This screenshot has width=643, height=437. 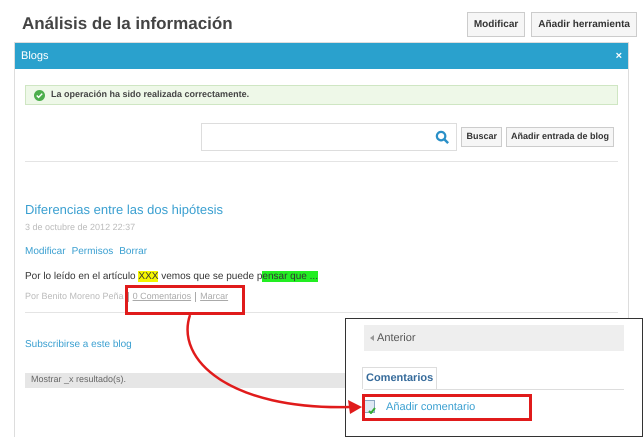 What do you see at coordinates (35, 56) in the screenshot?
I see `panel-title: Blogs` at bounding box center [35, 56].